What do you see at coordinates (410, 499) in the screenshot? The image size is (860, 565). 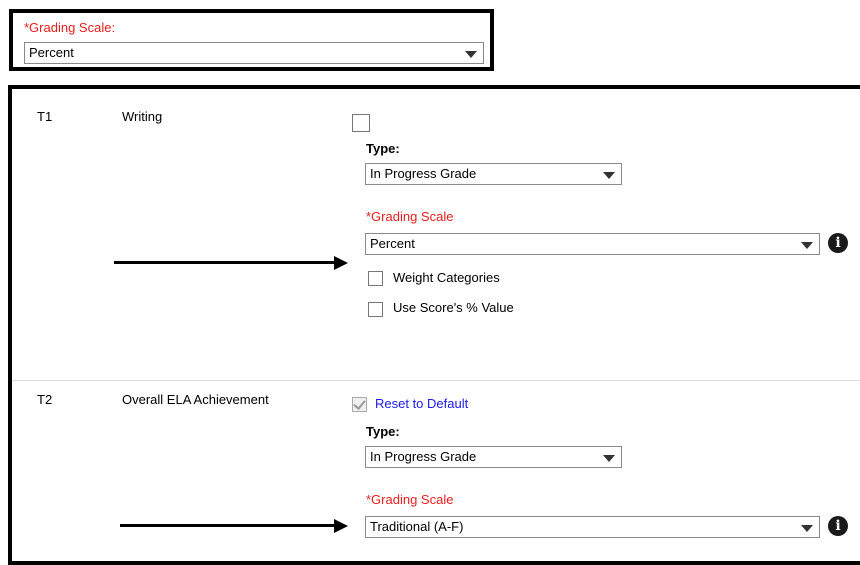 I see `row-t2-grading-scale-label: *Grading Scale` at bounding box center [410, 499].